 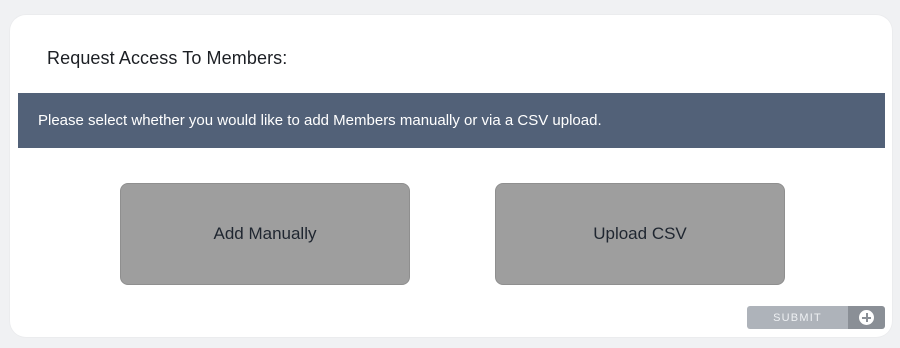 What do you see at coordinates (167, 58) in the screenshot?
I see `page-title: Request Access To Members:` at bounding box center [167, 58].